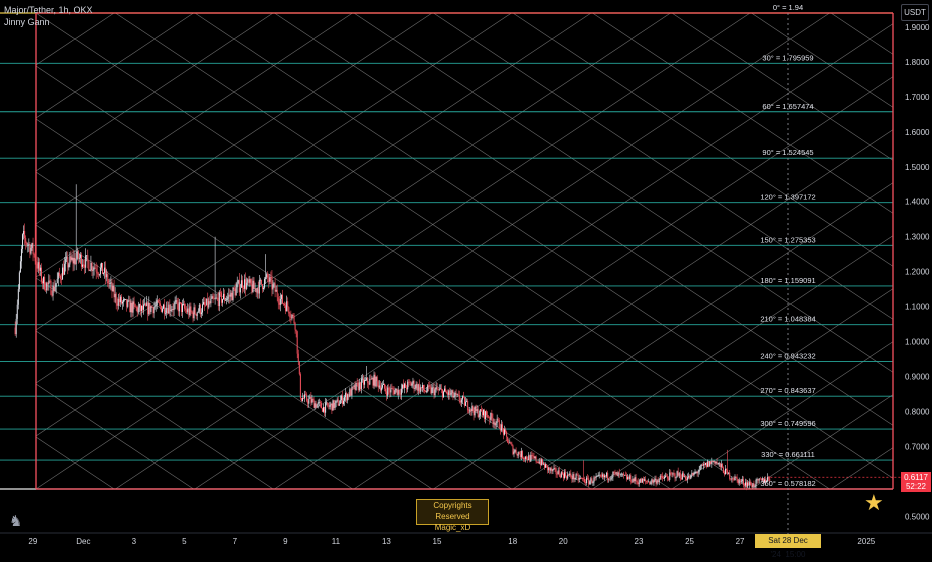 The height and width of the screenshot is (562, 932). What do you see at coordinates (917, 411) in the screenshot?
I see `price-tick-label: 0.8000` at bounding box center [917, 411].